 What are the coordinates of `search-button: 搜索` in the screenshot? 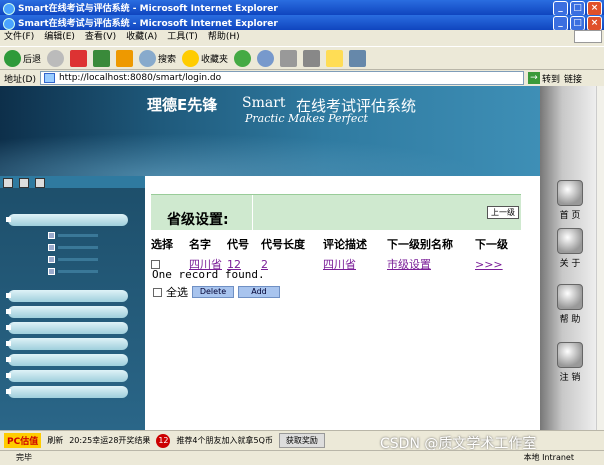 It's located at (157, 58).